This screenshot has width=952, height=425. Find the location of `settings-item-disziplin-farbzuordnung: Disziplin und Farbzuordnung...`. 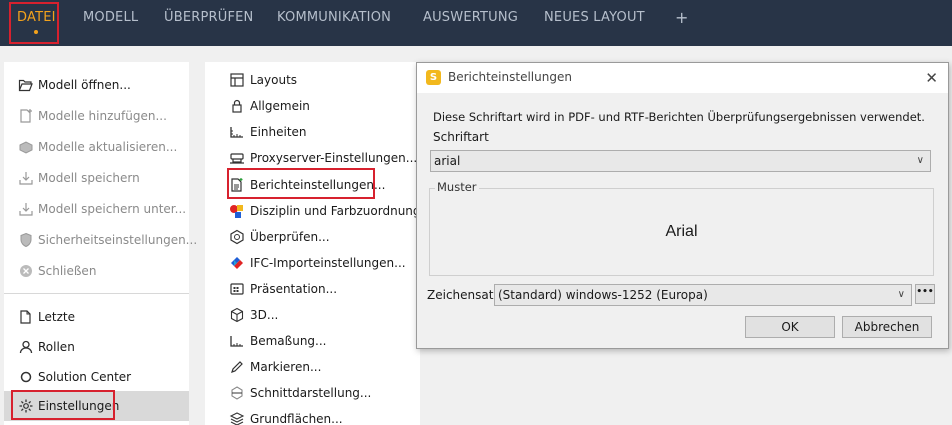

settings-item-disziplin-farbzuordnung: Disziplin und Farbzuordnung... is located at coordinates (330, 211).